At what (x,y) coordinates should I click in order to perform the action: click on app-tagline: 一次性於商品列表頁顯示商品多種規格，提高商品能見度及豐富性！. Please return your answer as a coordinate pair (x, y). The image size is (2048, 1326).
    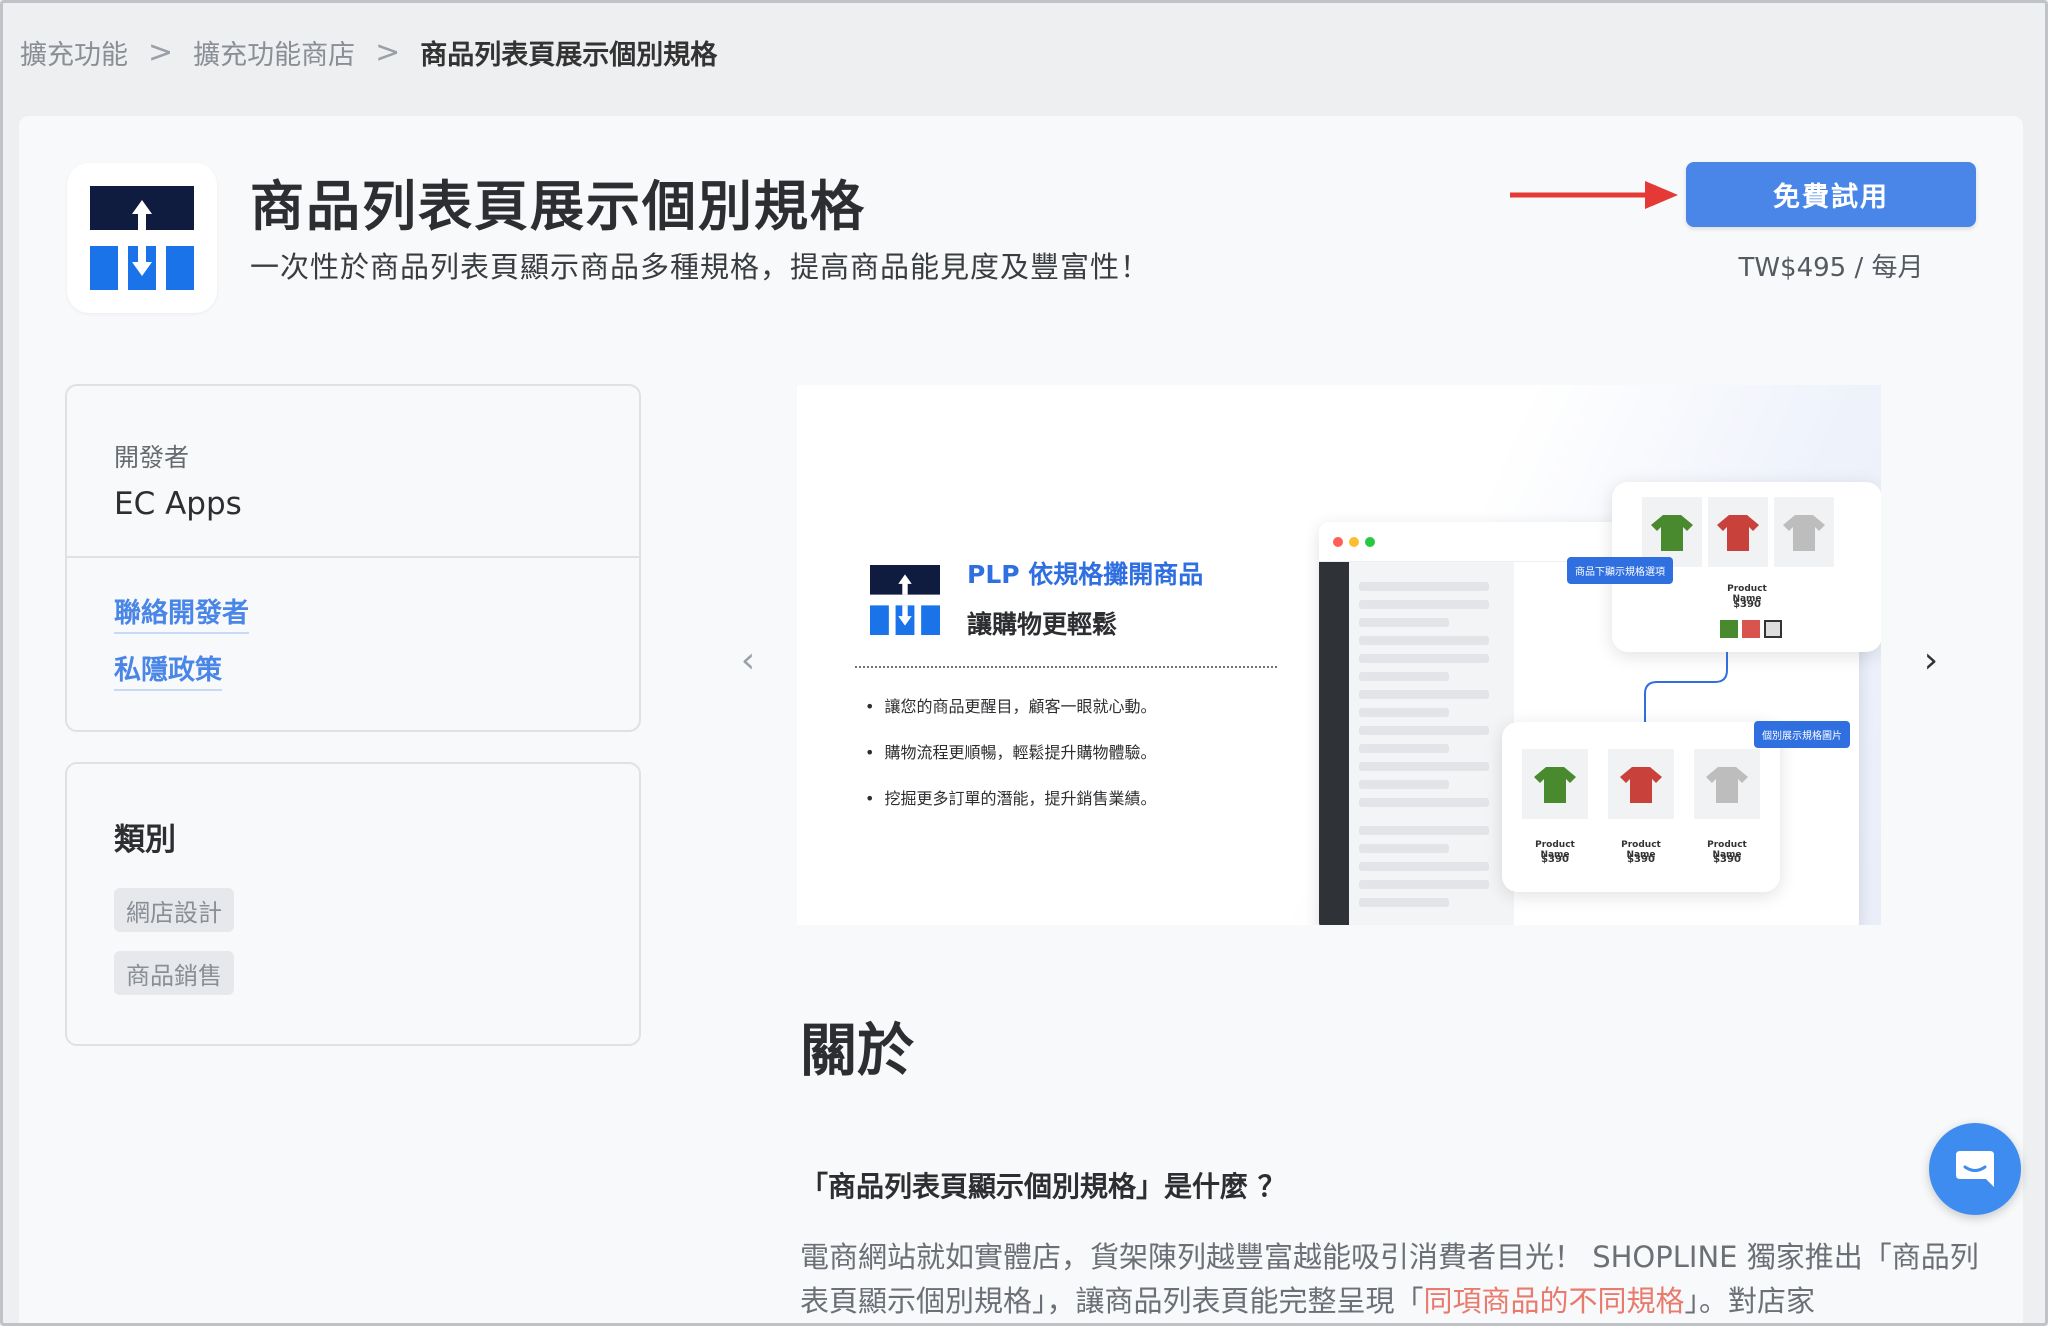
    Looking at the image, I should click on (700, 267).